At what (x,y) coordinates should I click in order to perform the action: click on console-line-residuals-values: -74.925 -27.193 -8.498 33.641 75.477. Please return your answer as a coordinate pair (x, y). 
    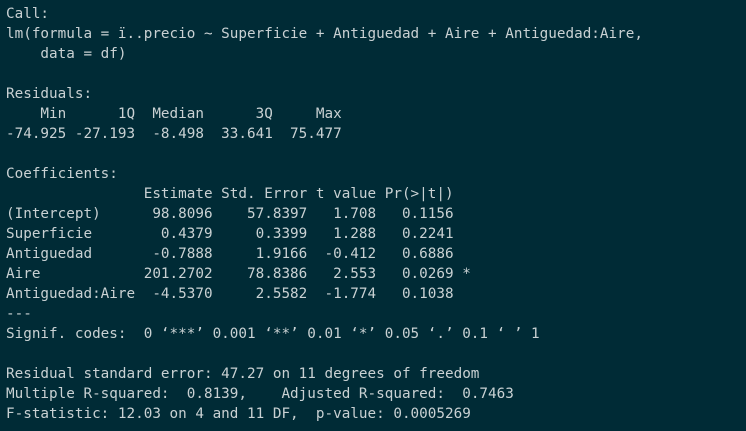
    Looking at the image, I should click on (178, 134).